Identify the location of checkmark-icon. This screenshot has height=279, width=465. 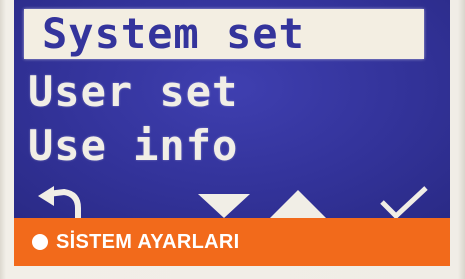
(404, 202).